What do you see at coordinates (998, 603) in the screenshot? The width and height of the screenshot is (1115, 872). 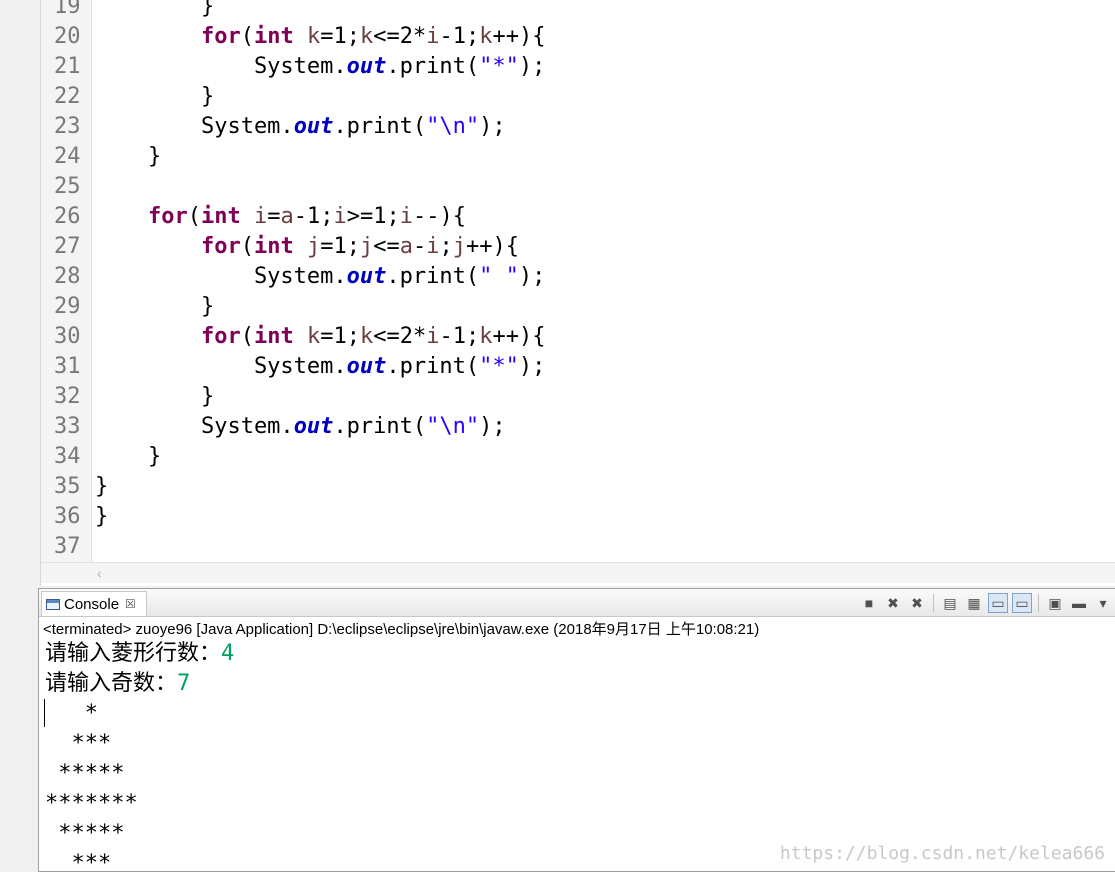 I see `show-on-stdout-icon: ▭` at bounding box center [998, 603].